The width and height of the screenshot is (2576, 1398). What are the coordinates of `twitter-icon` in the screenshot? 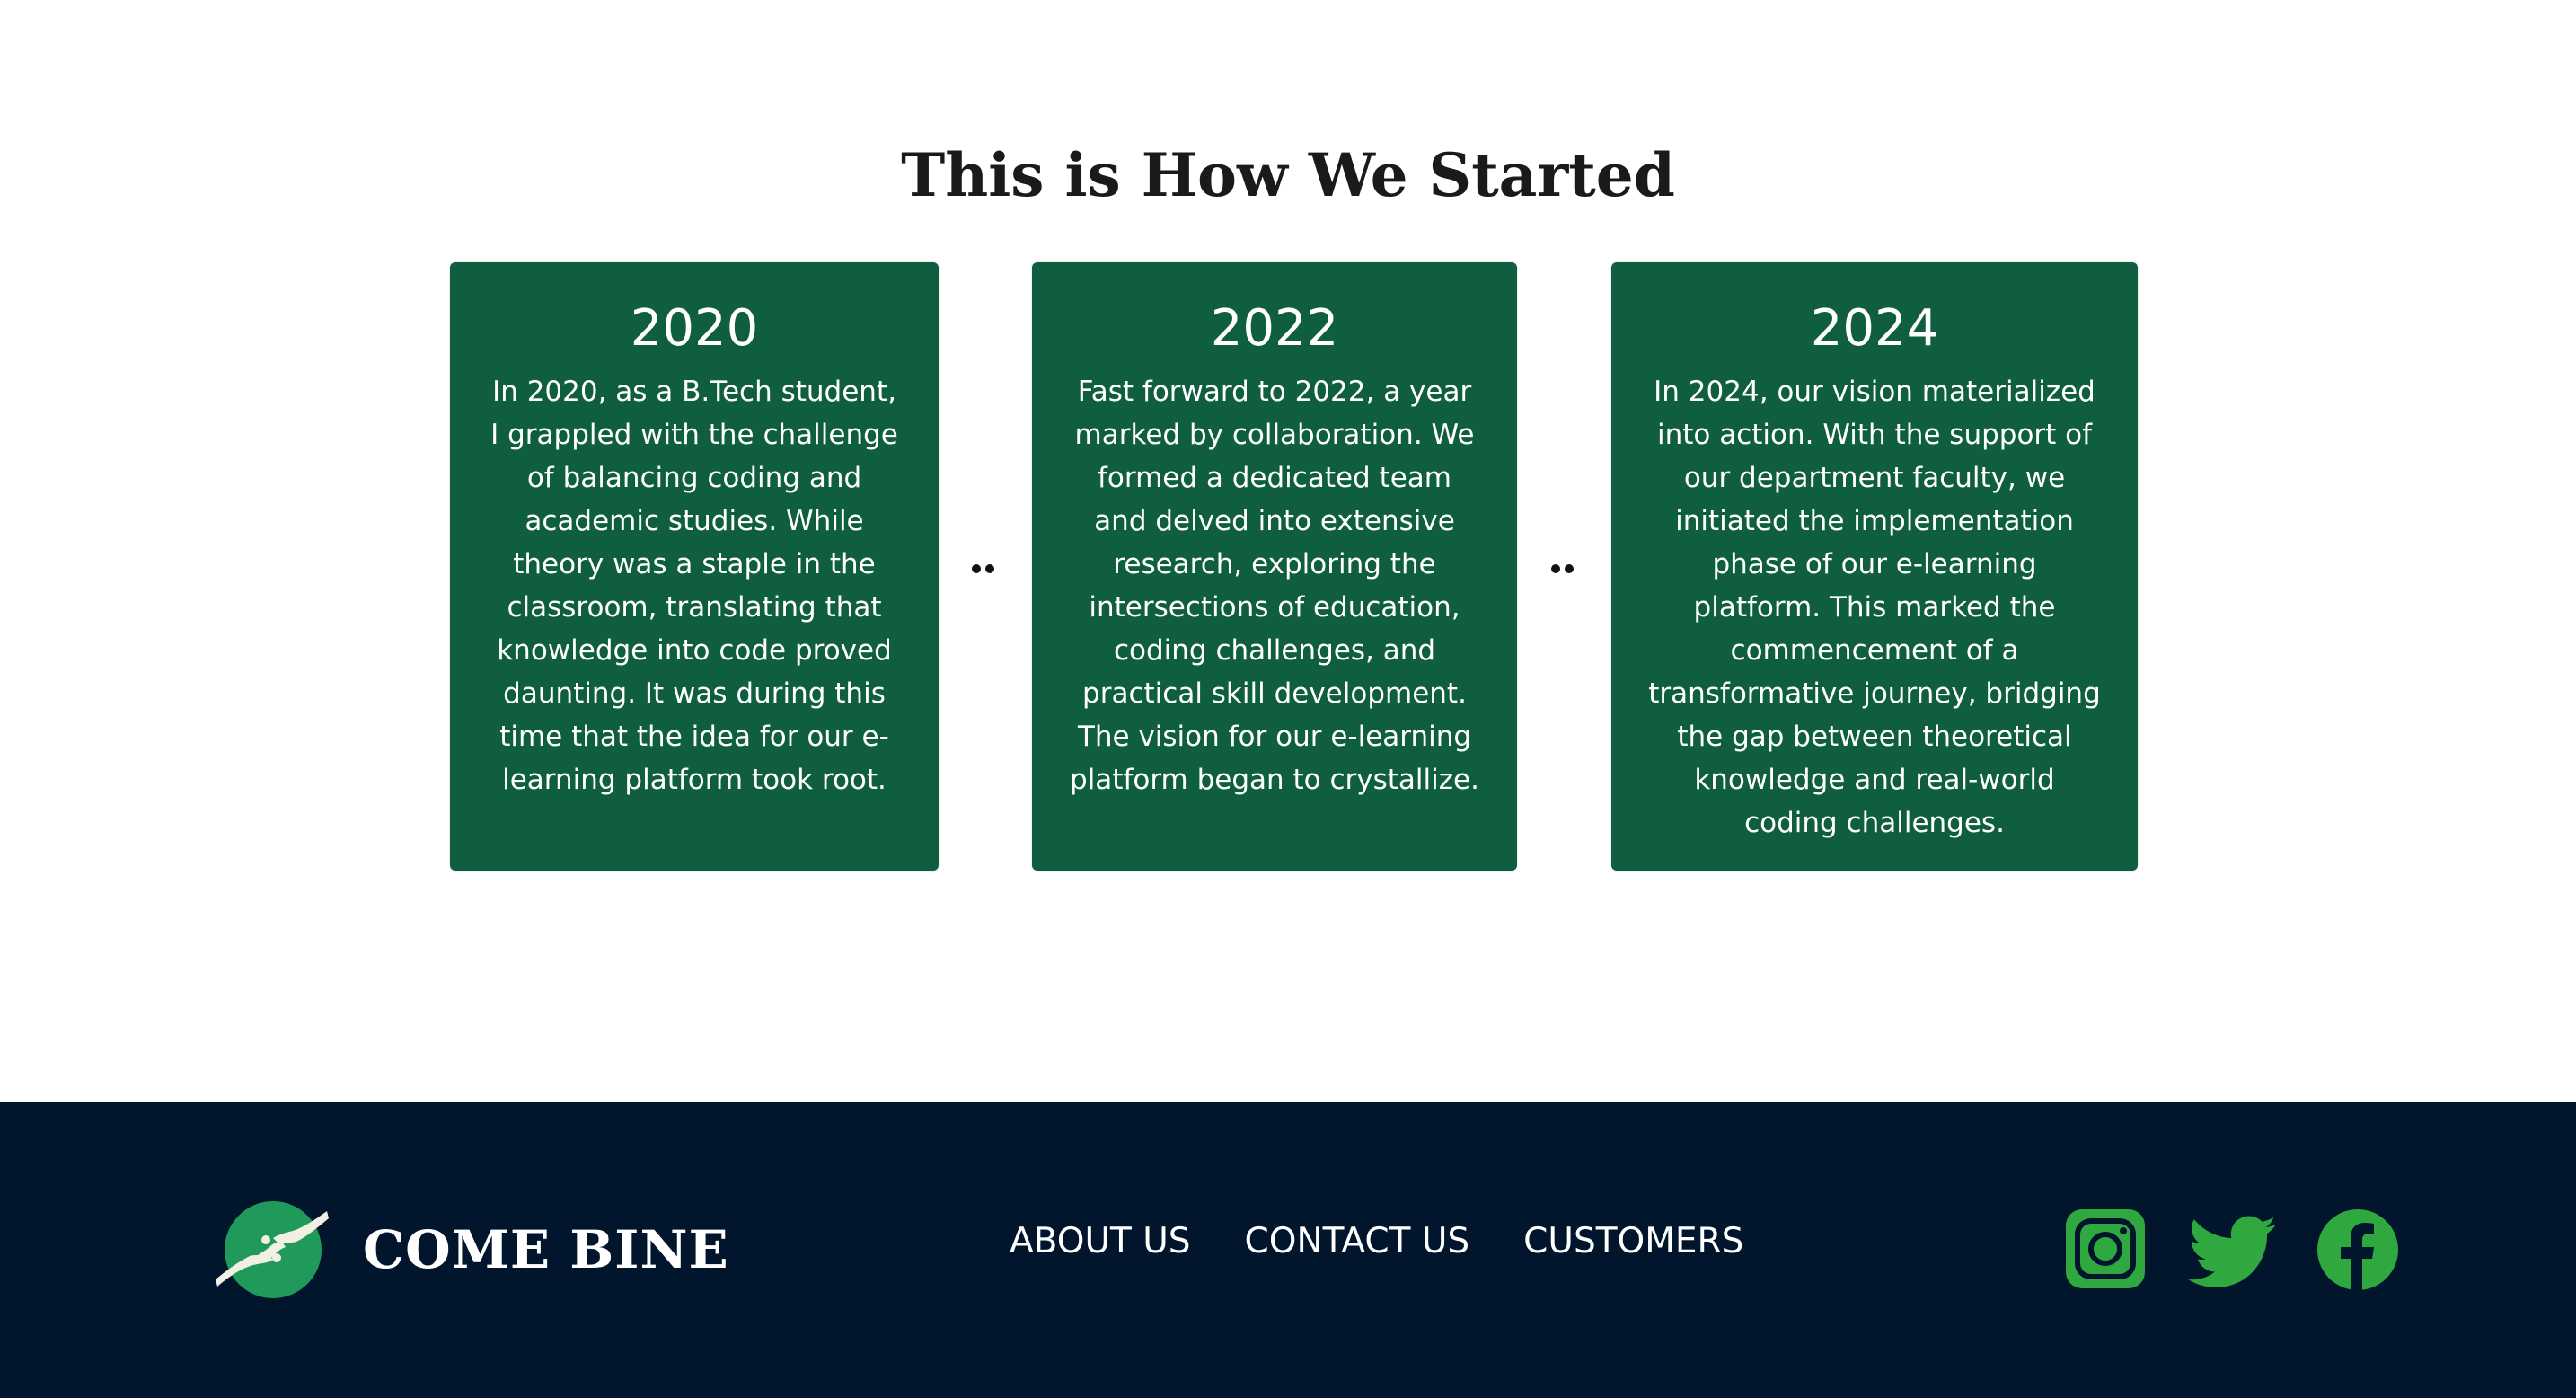 It's located at (2232, 1252).